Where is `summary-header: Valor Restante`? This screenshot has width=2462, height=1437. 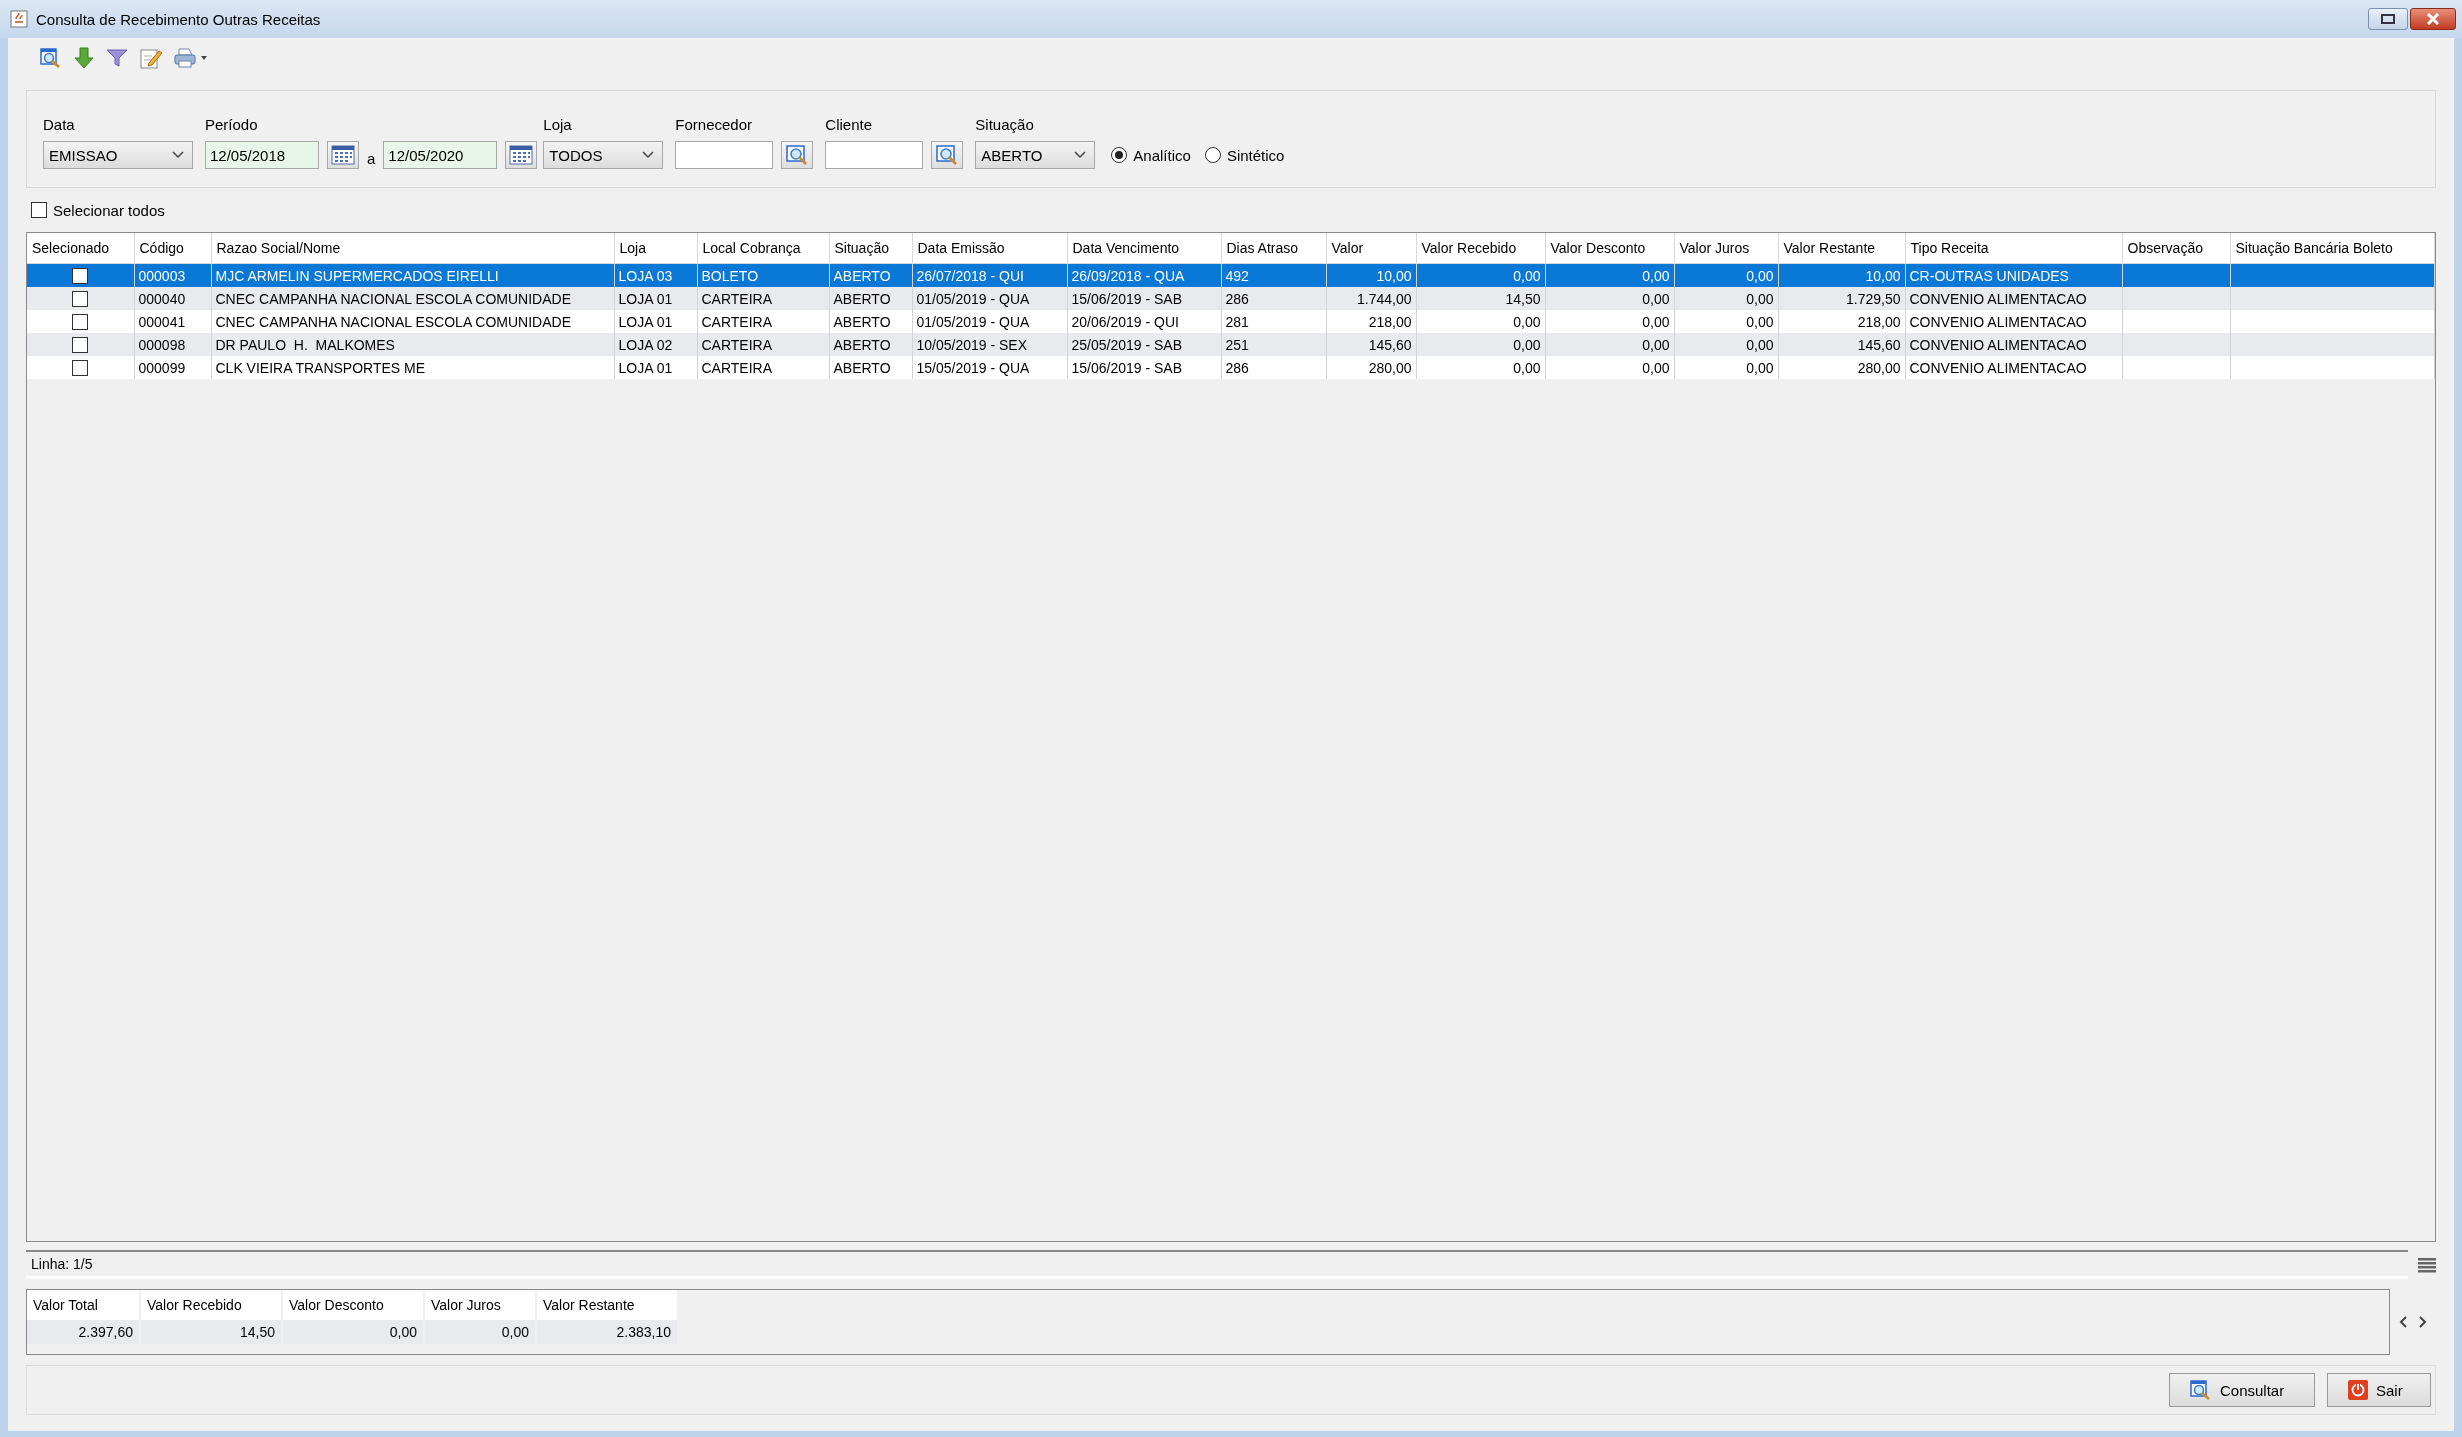 summary-header: Valor Restante is located at coordinates (607, 1305).